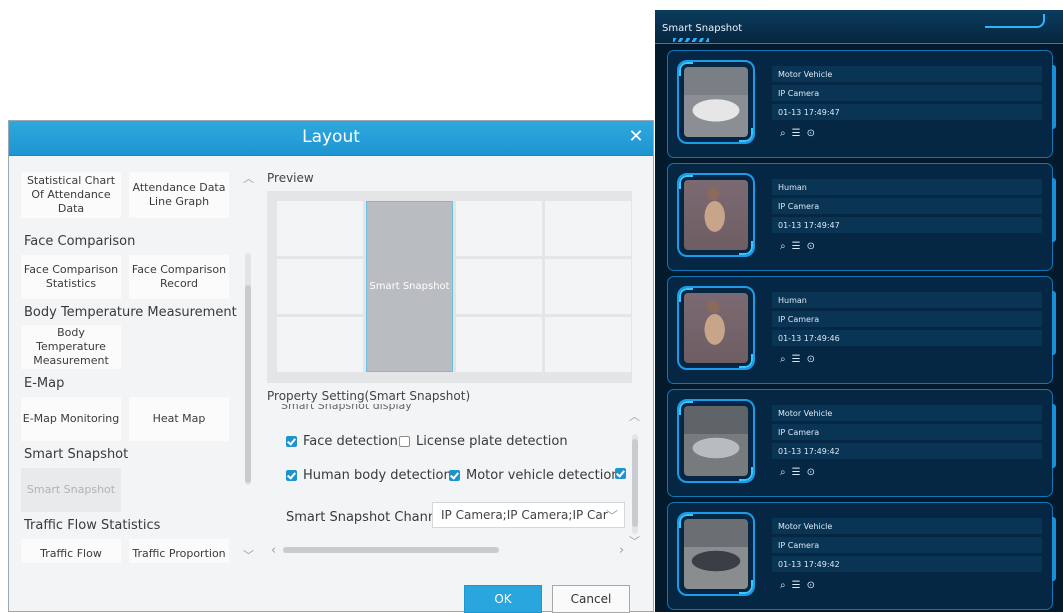 The height and width of the screenshot is (613, 1063). I want to click on tile-attendance-line-graph: Attendance Data Line Graph, so click(179, 195).